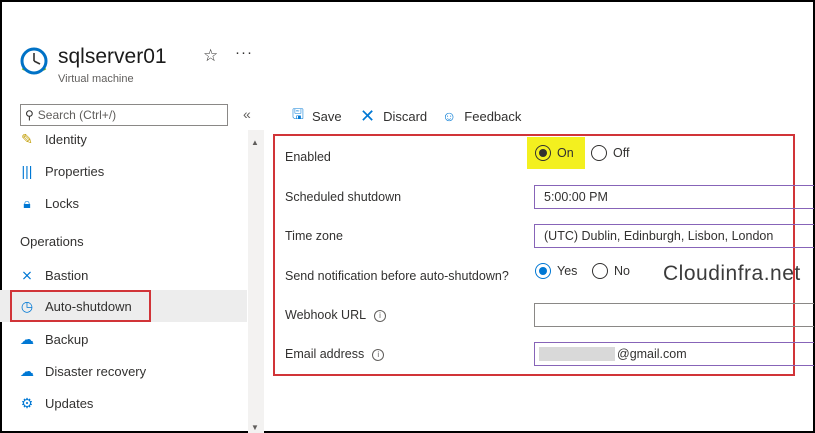 Image resolution: width=815 pixels, height=433 pixels. Describe the element at coordinates (611, 271) in the screenshot. I see `notify-no-radio: No` at that location.